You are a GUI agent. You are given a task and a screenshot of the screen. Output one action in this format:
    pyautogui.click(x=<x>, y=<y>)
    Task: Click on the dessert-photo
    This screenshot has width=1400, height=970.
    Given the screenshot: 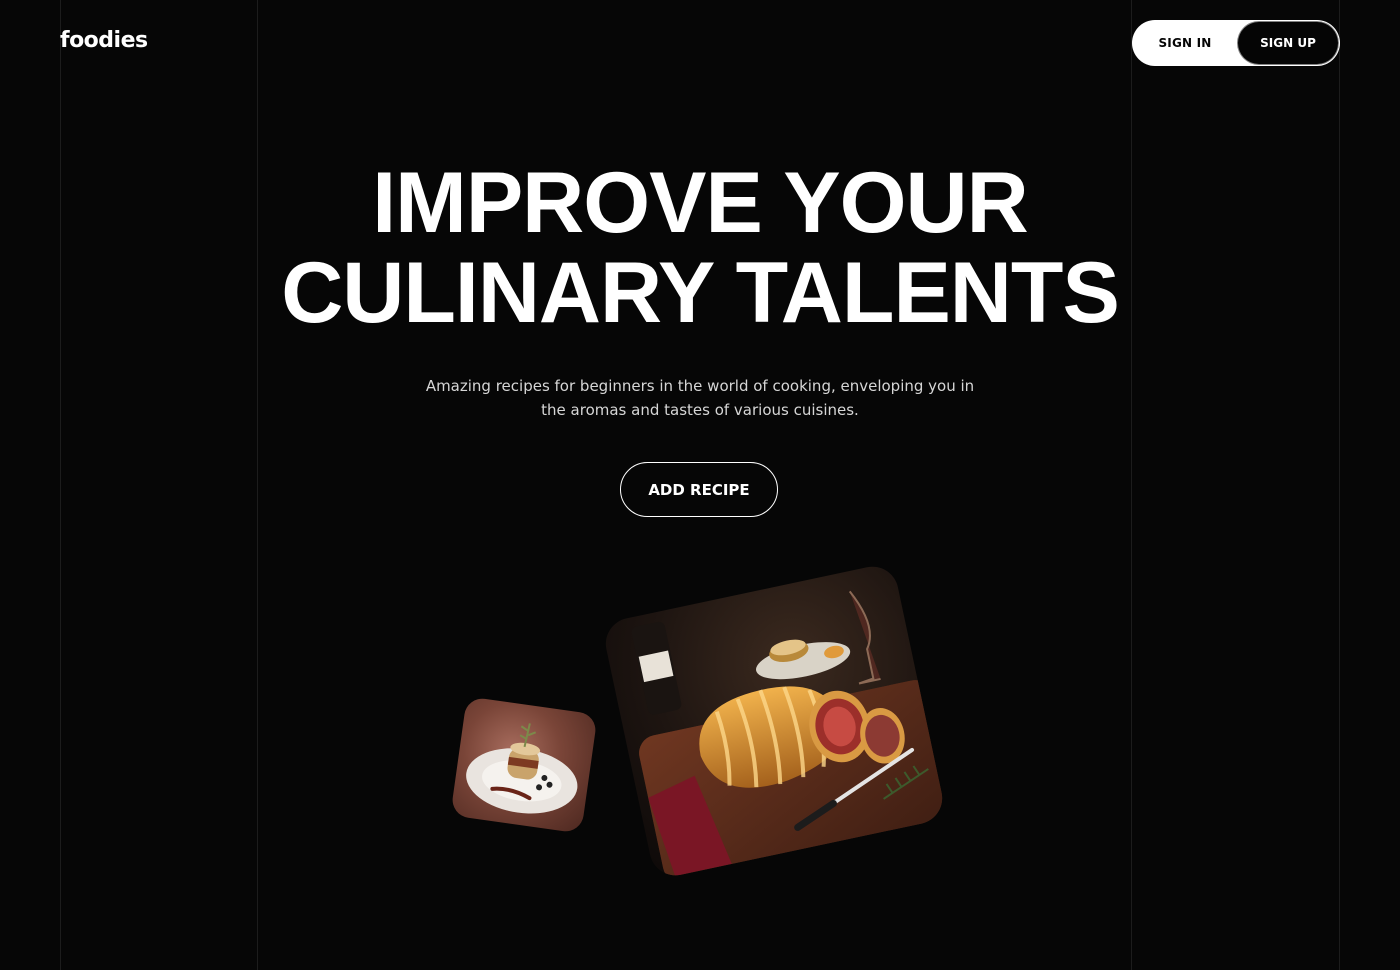 What is the action you would take?
    pyautogui.click(x=524, y=765)
    